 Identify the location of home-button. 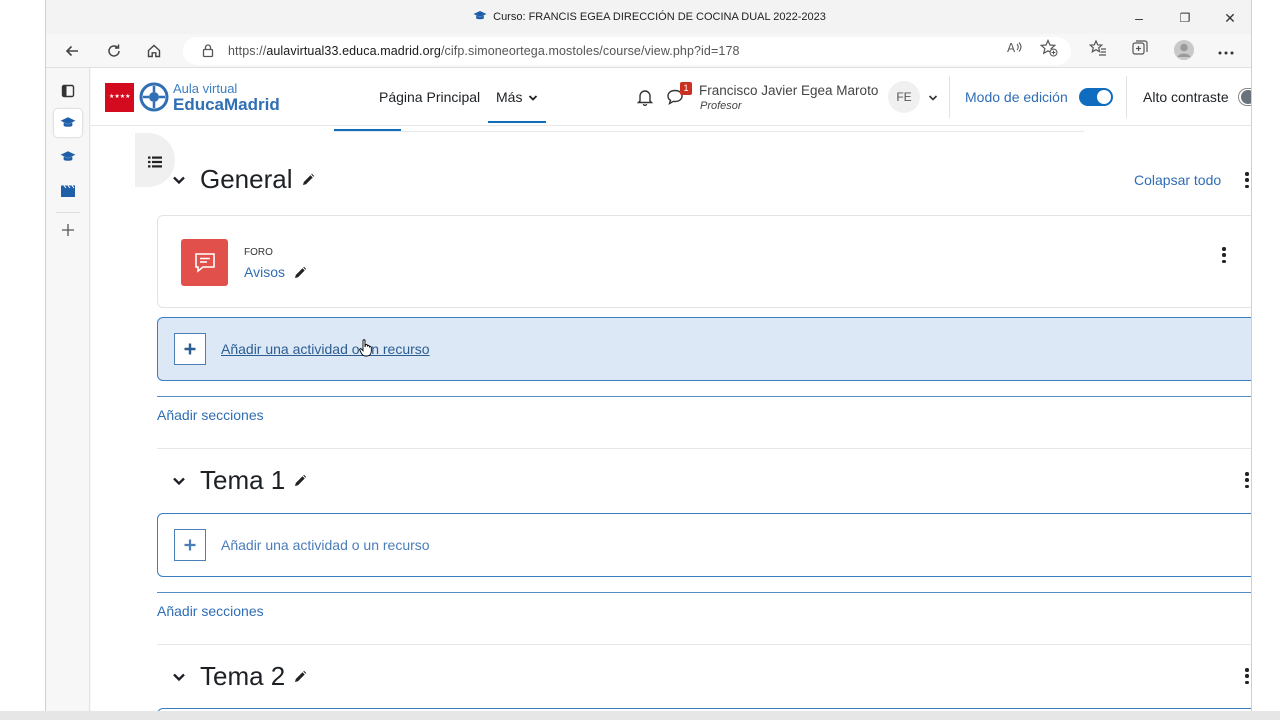
(154, 51).